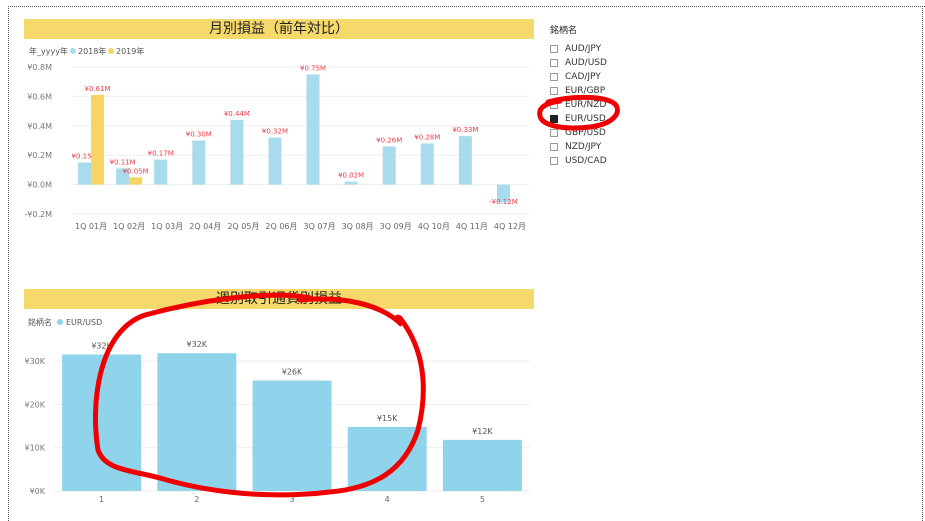  Describe the element at coordinates (583, 49) in the screenshot. I see `slicer-item-label: AUD/JPY` at that location.